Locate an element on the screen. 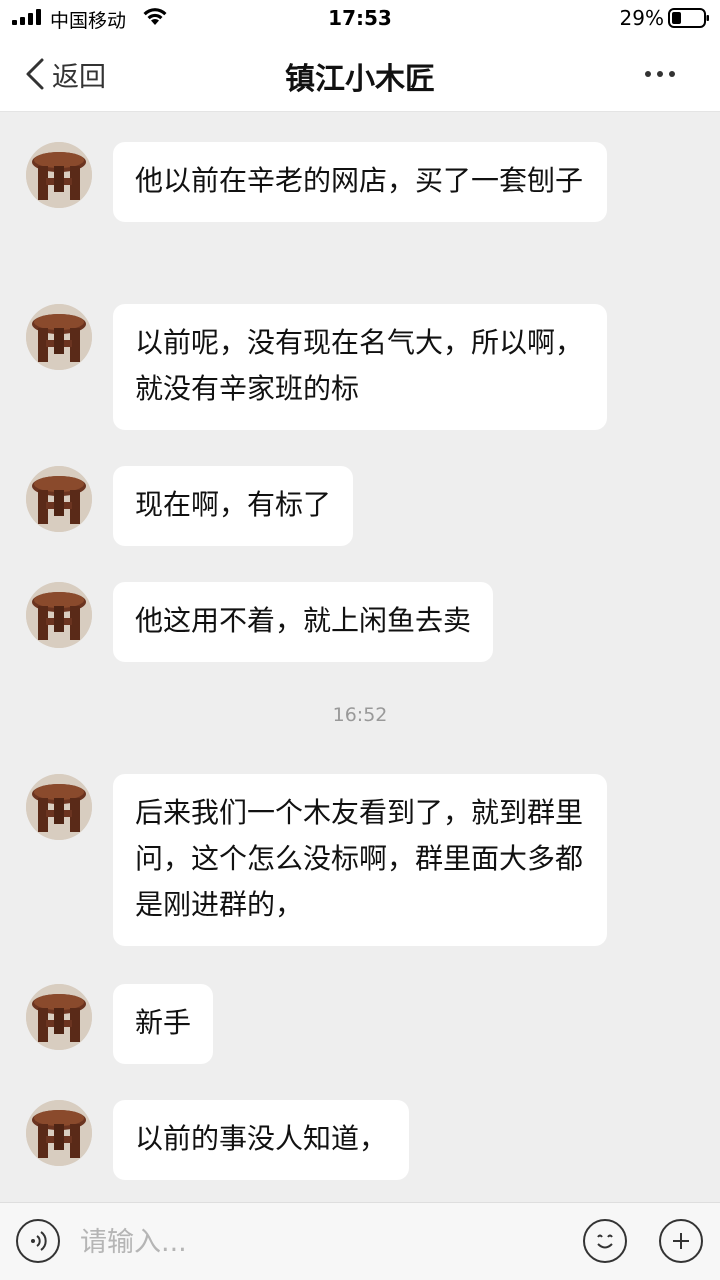  plus-button is located at coordinates (681, 1241).